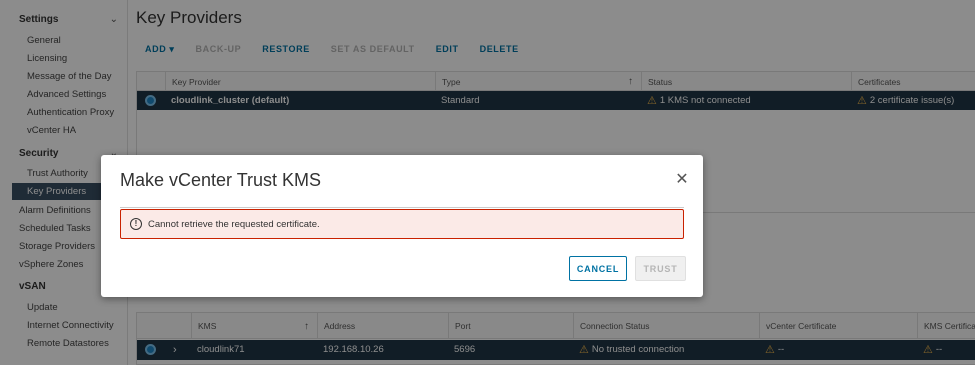  Describe the element at coordinates (682, 180) in the screenshot. I see `close-icon: ✕` at that location.